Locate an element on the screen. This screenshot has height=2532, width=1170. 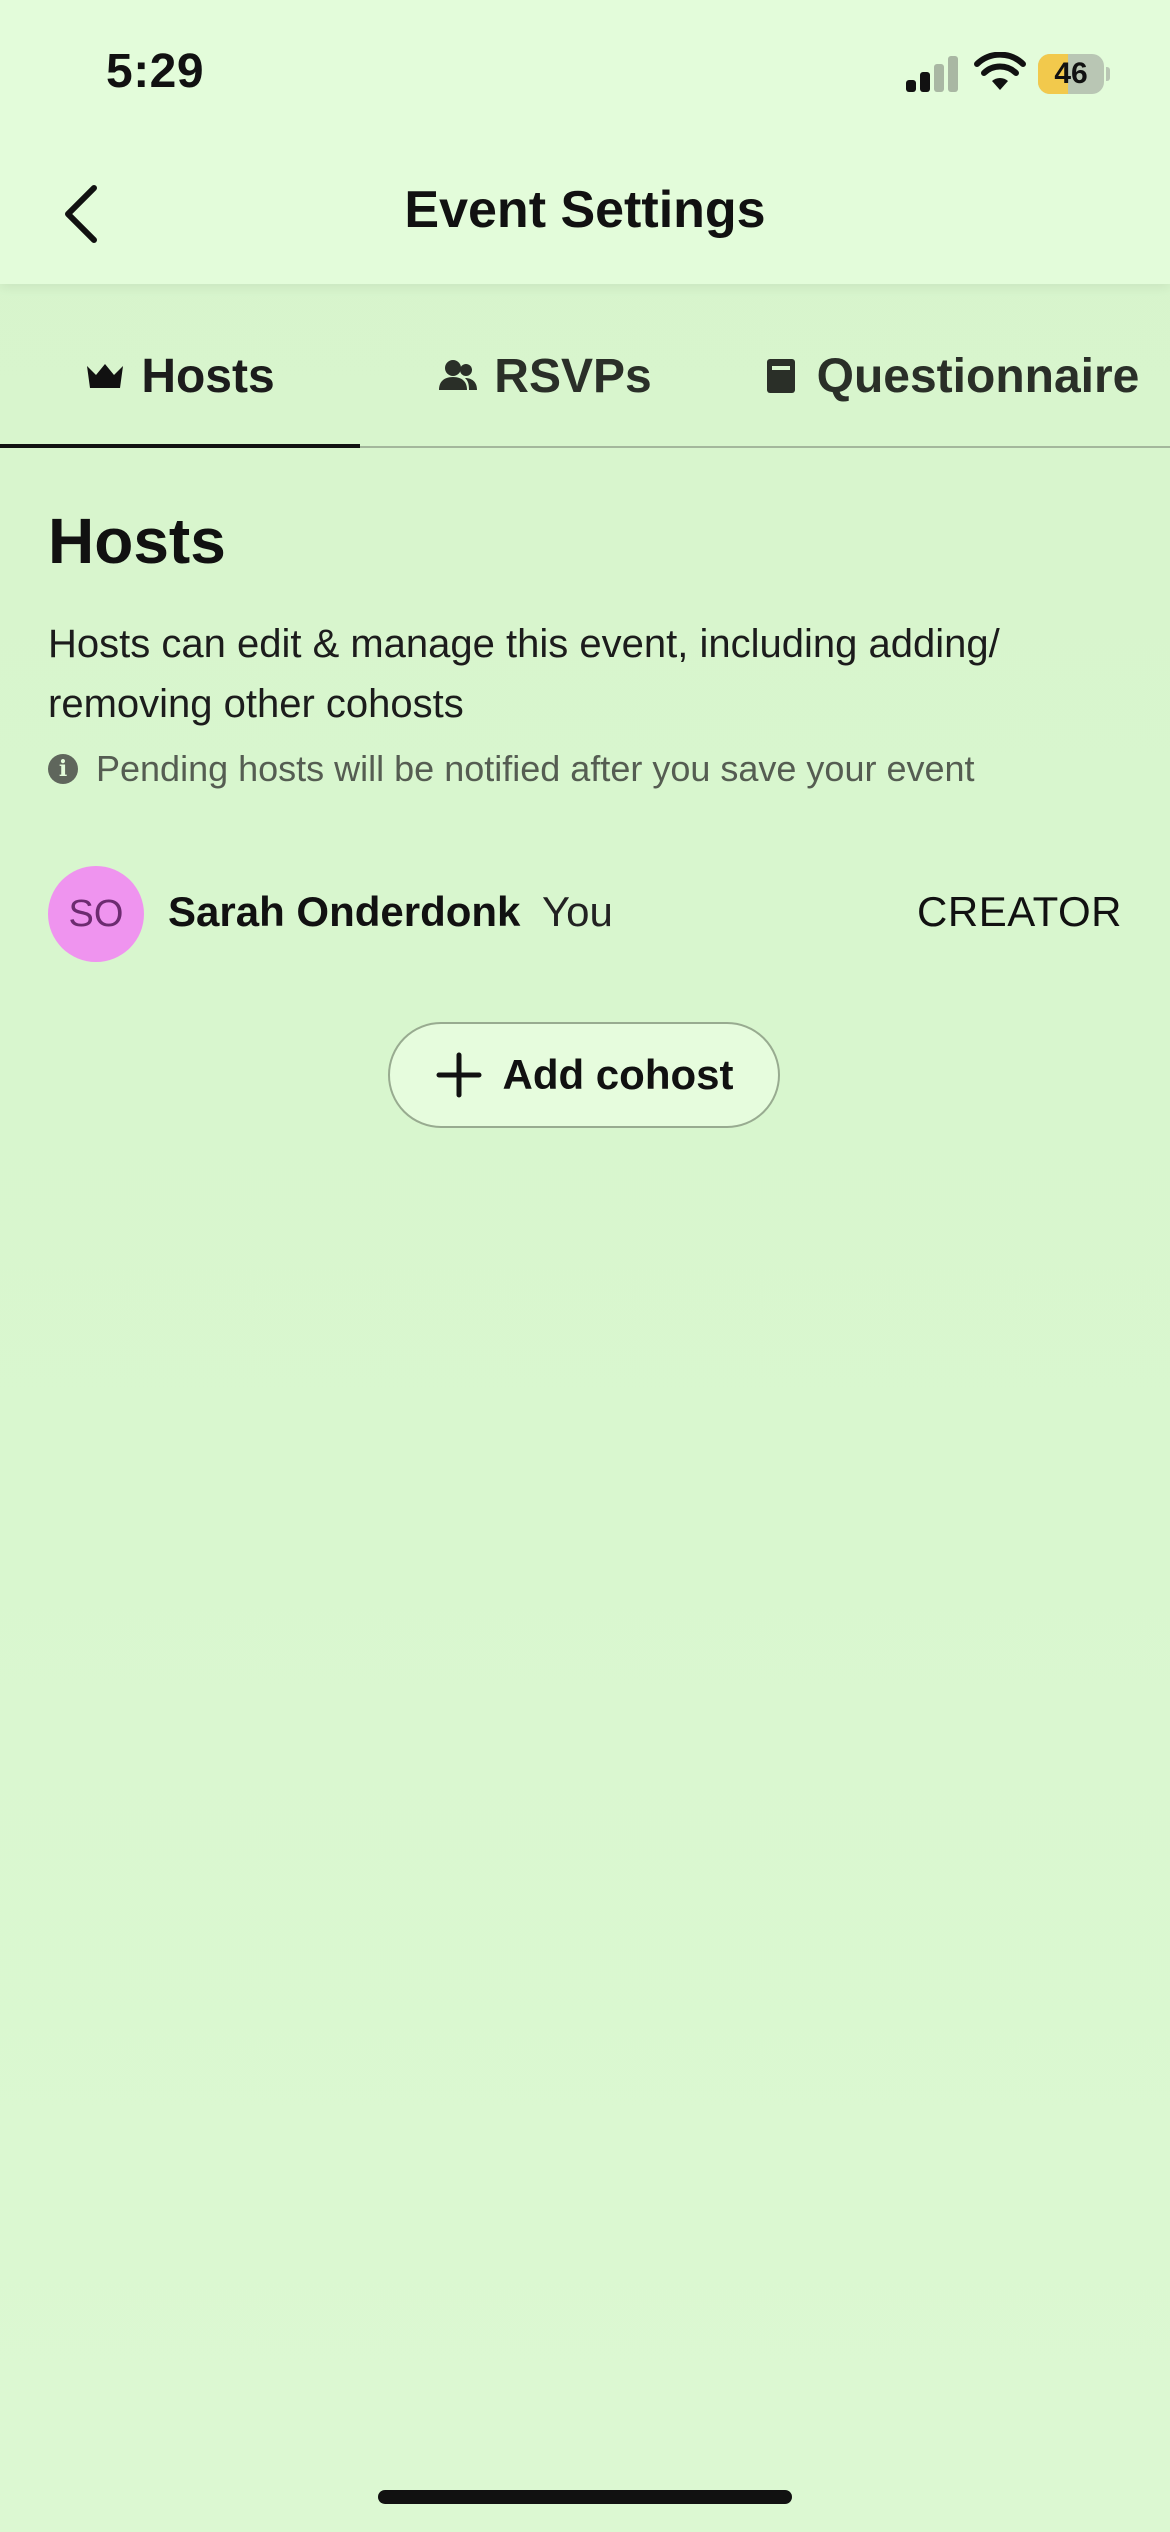
tab-rsvps-label: RSVPs is located at coordinates (573, 376).